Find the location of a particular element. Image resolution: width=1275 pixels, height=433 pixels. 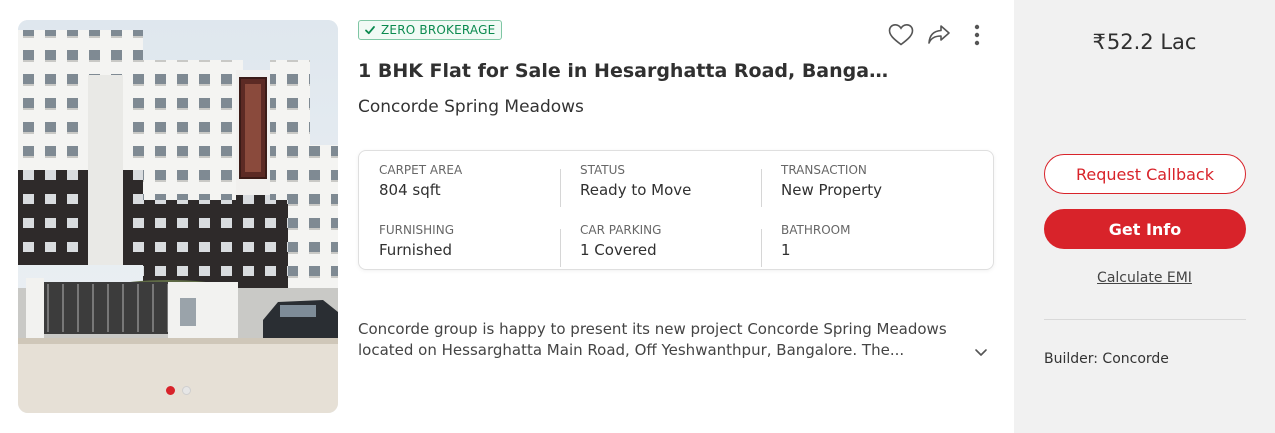

badge-label: ZERO BROKERAGE is located at coordinates (438, 30).